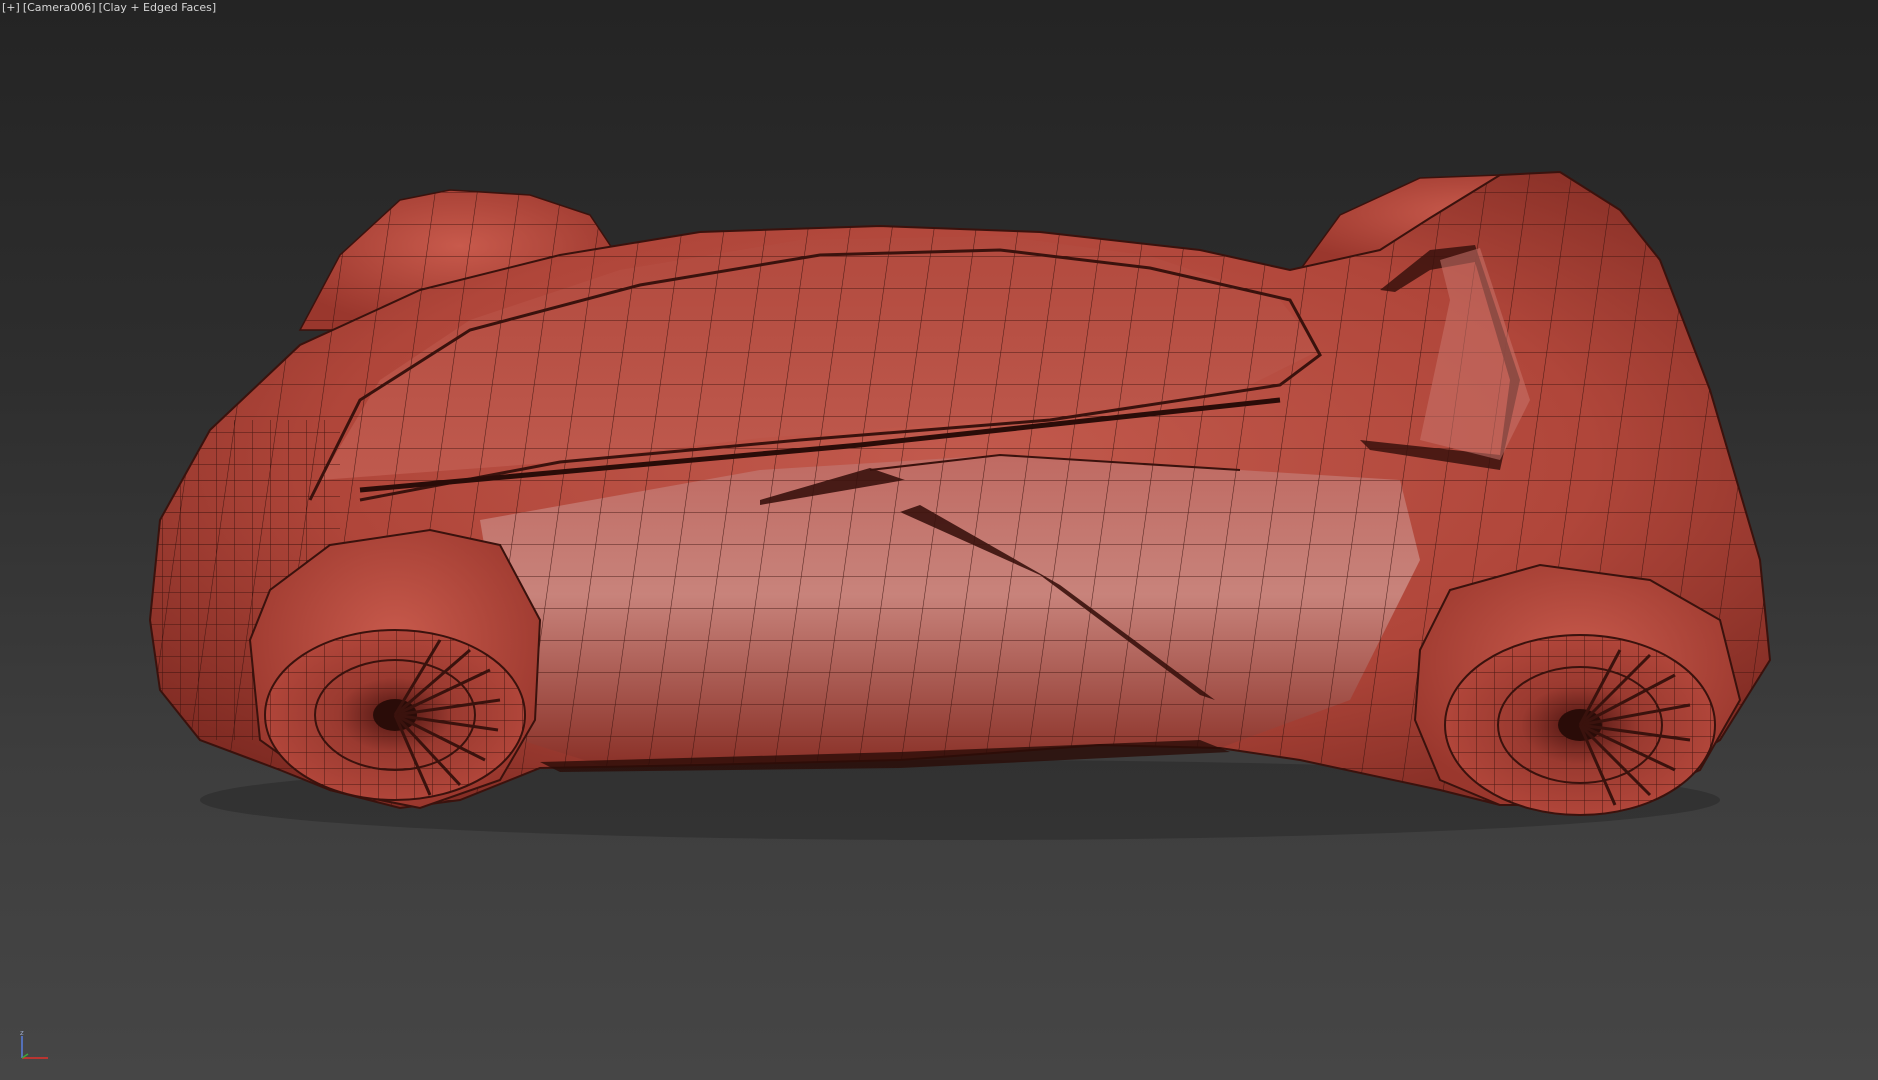 The width and height of the screenshot is (1878, 1080). Describe the element at coordinates (22, 1033) in the screenshot. I see `z-axis-label: z` at that location.